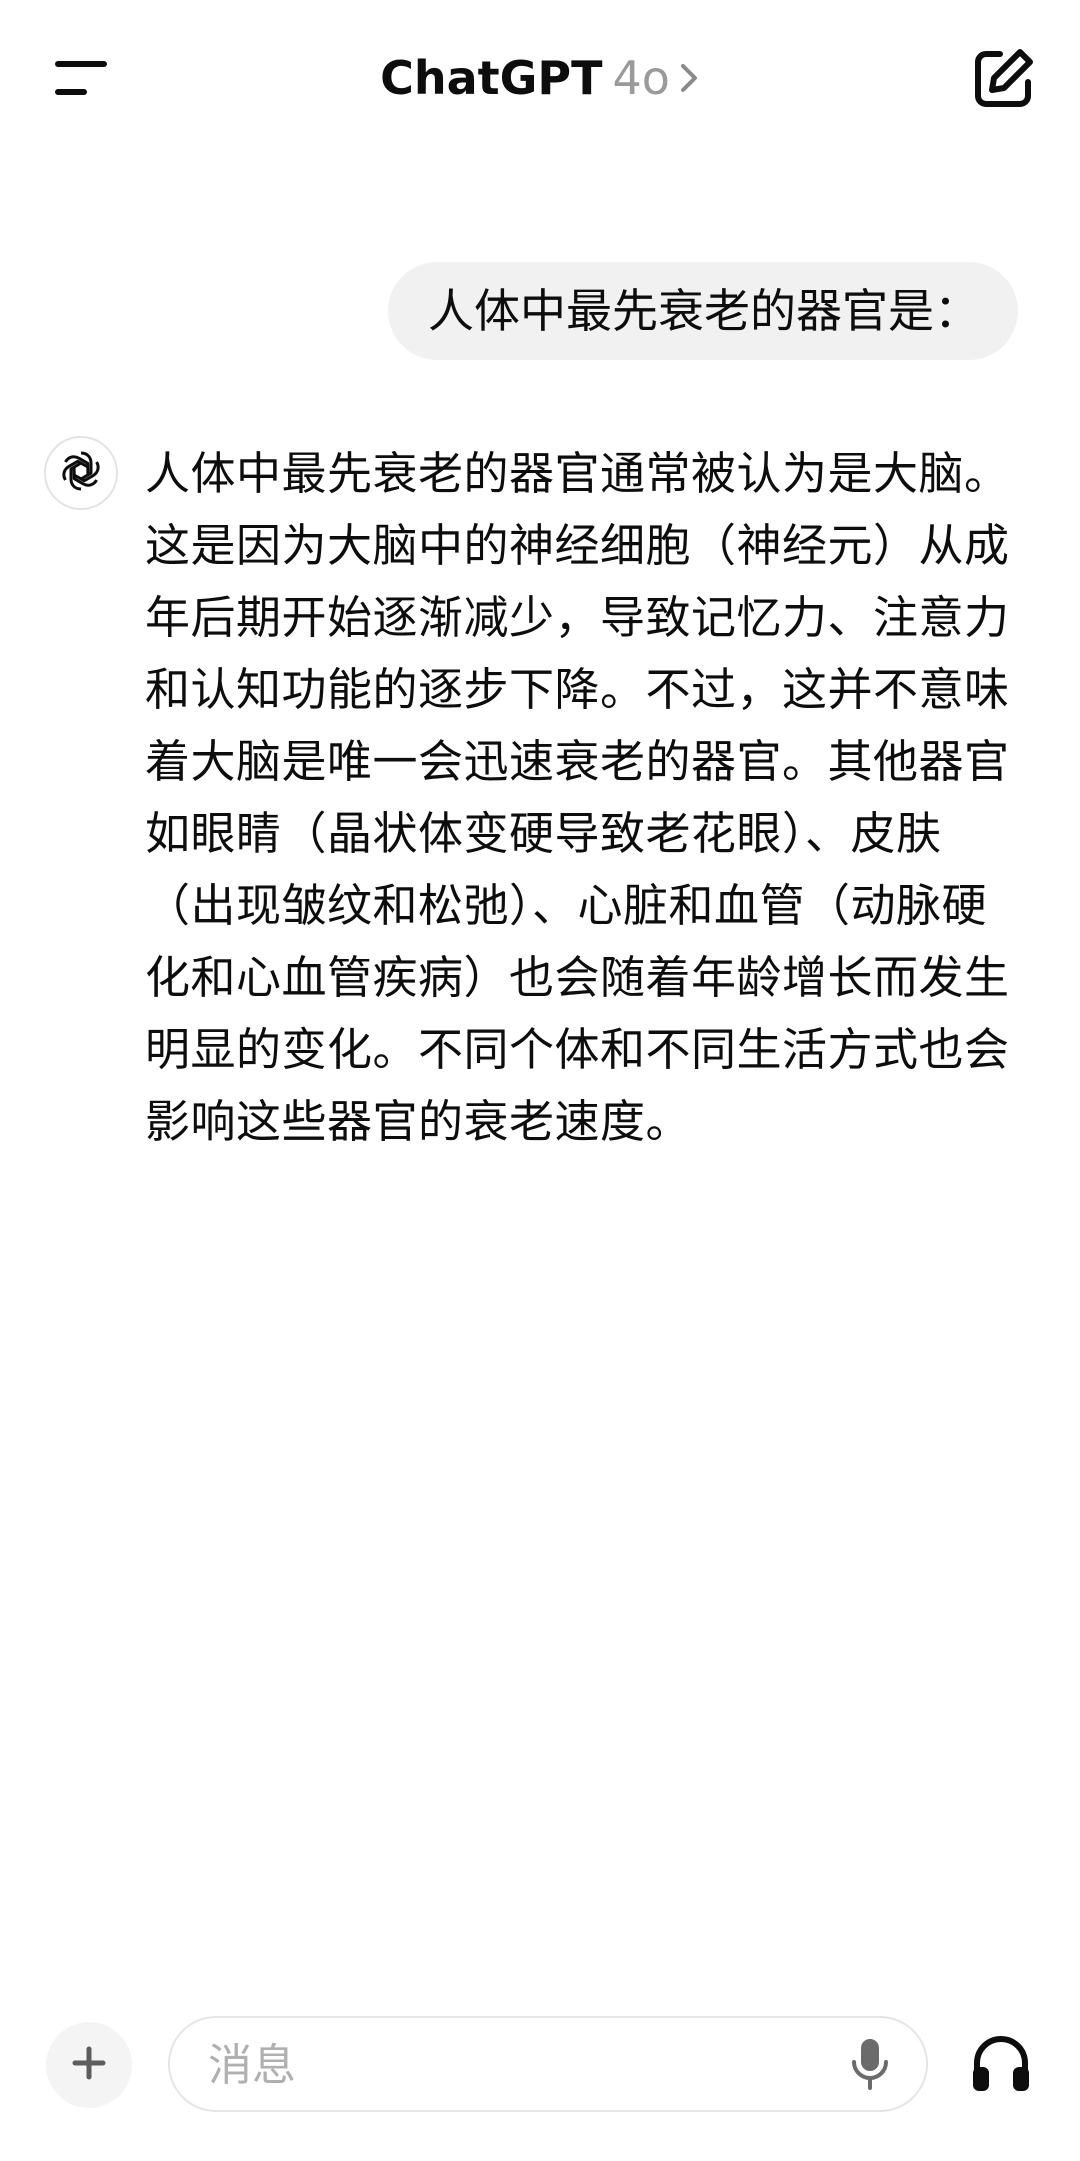 Image resolution: width=1080 pixels, height=2161 pixels. I want to click on mic-button, so click(870, 2066).